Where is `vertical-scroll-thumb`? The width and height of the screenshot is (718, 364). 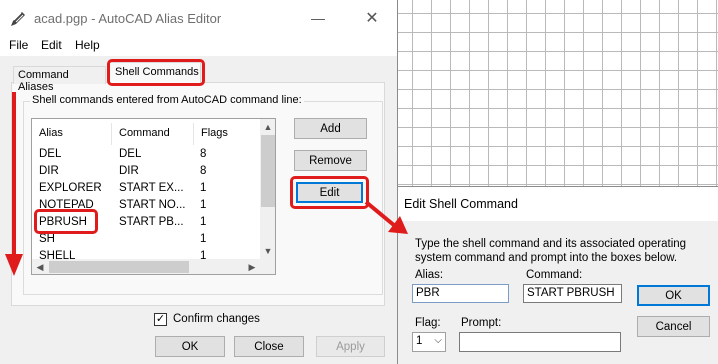
vertical-scroll-thumb is located at coordinates (268, 171).